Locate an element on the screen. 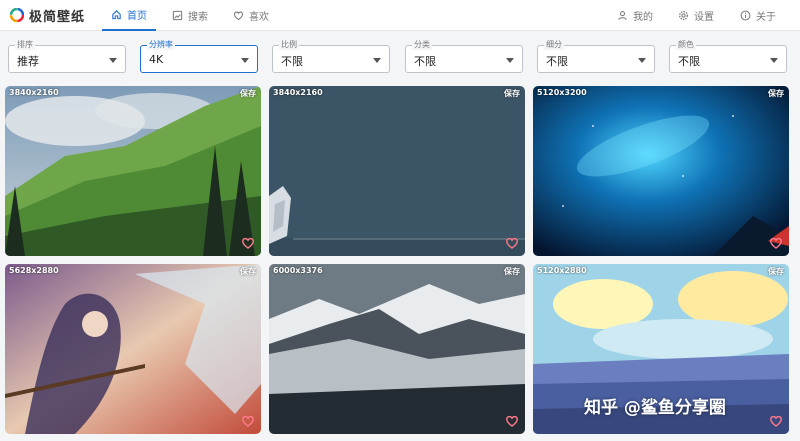  app-name: 极简壁纸 is located at coordinates (57, 17).